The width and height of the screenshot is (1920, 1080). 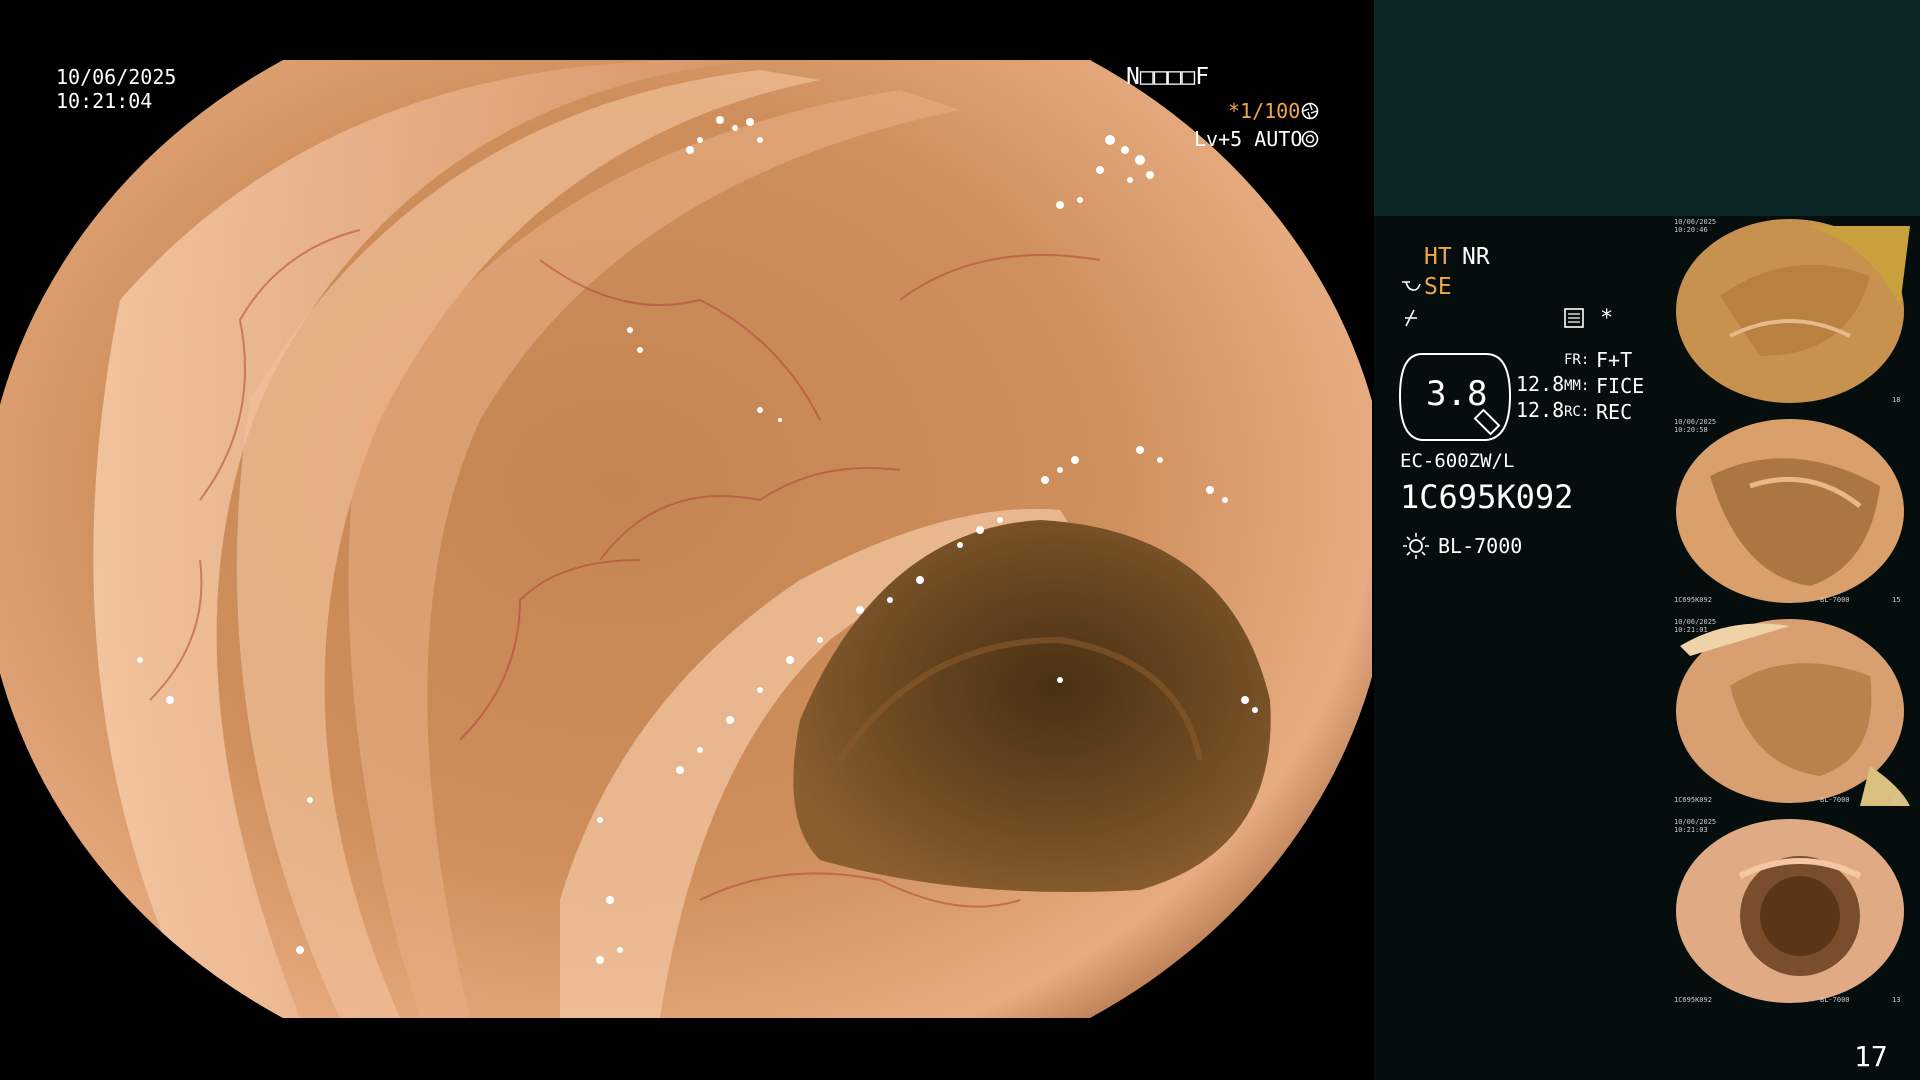 I want to click on thumbnail-4-number: 13, so click(x=1896, y=1000).